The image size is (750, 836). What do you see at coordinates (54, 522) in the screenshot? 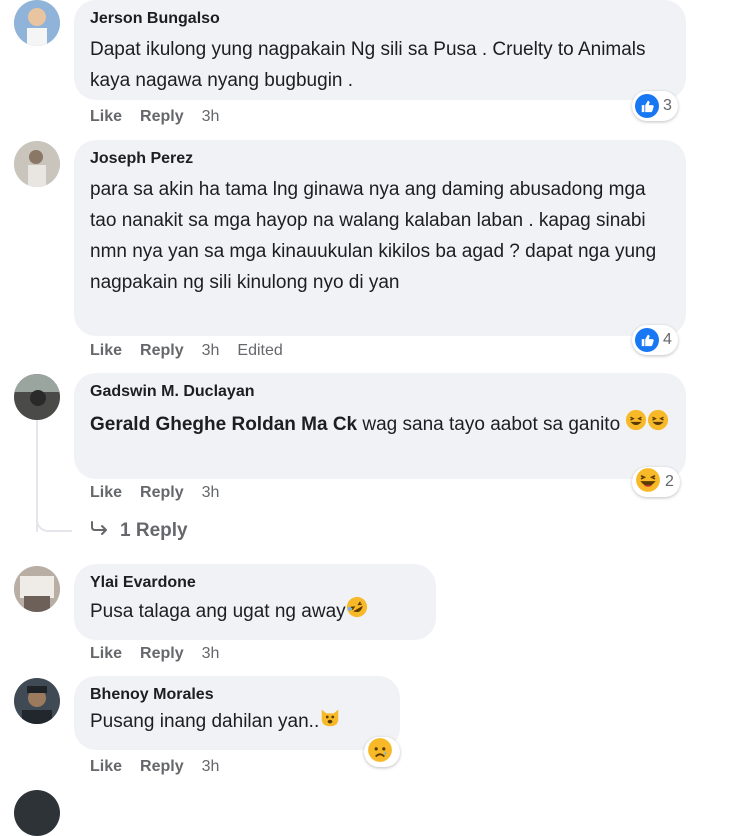
I see `thread-connector` at bounding box center [54, 522].